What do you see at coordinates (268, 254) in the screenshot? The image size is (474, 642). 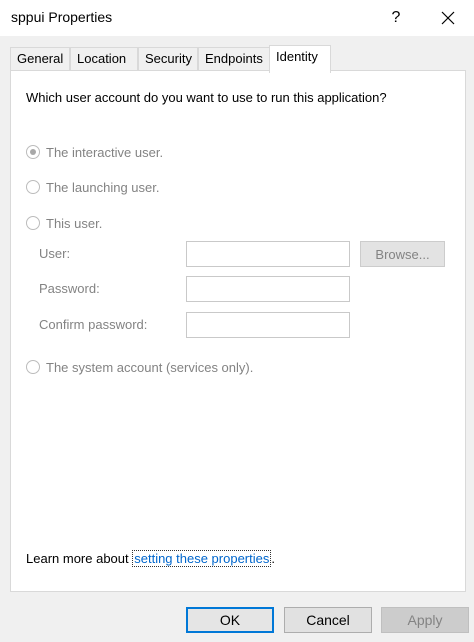 I see `user-input` at bounding box center [268, 254].